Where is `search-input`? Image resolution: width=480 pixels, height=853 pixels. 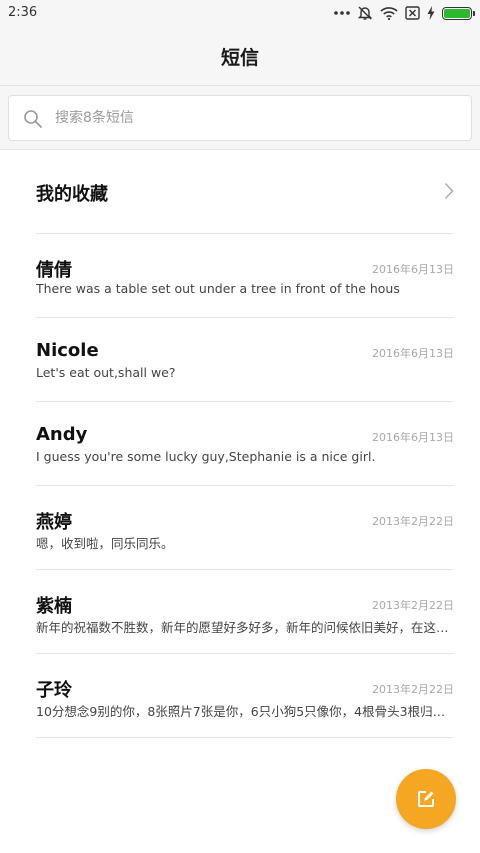 search-input is located at coordinates (253, 118).